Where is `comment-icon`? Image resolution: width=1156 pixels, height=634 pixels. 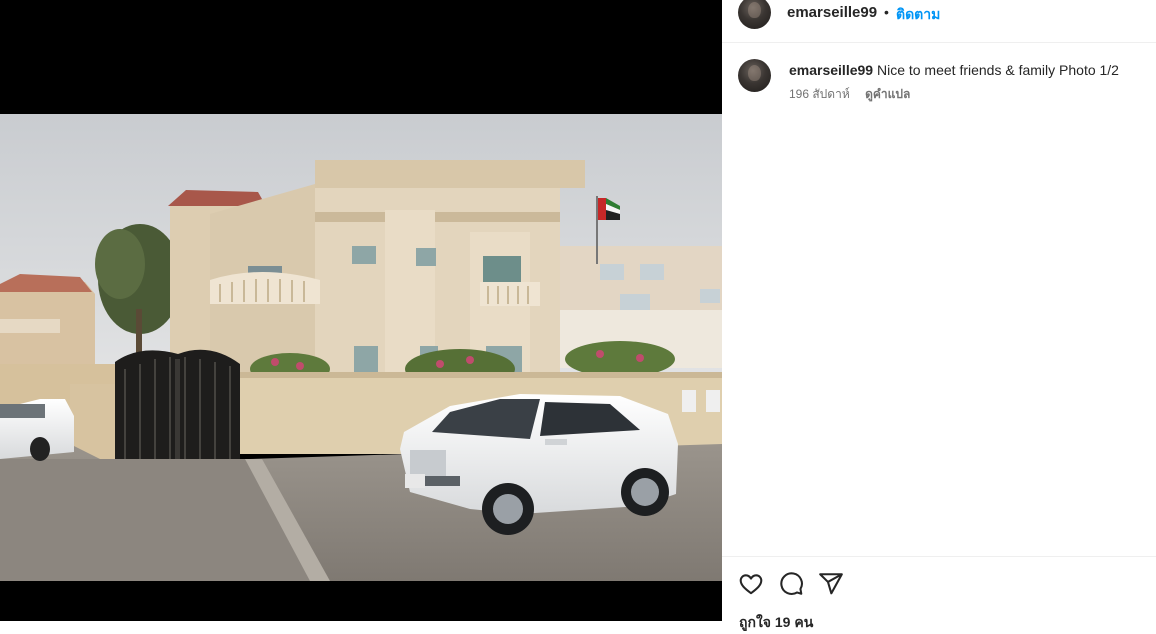
comment-icon is located at coordinates (791, 584).